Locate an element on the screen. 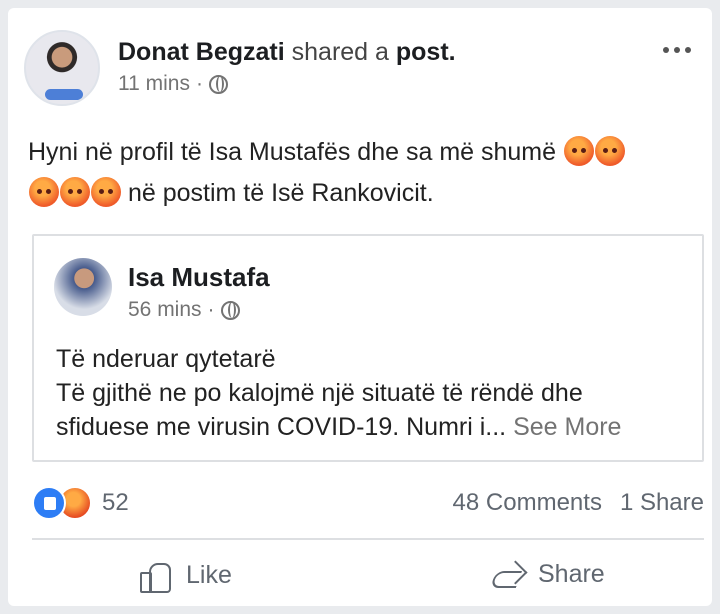 The image size is (720, 614). shared-author-avatar is located at coordinates (83, 287).